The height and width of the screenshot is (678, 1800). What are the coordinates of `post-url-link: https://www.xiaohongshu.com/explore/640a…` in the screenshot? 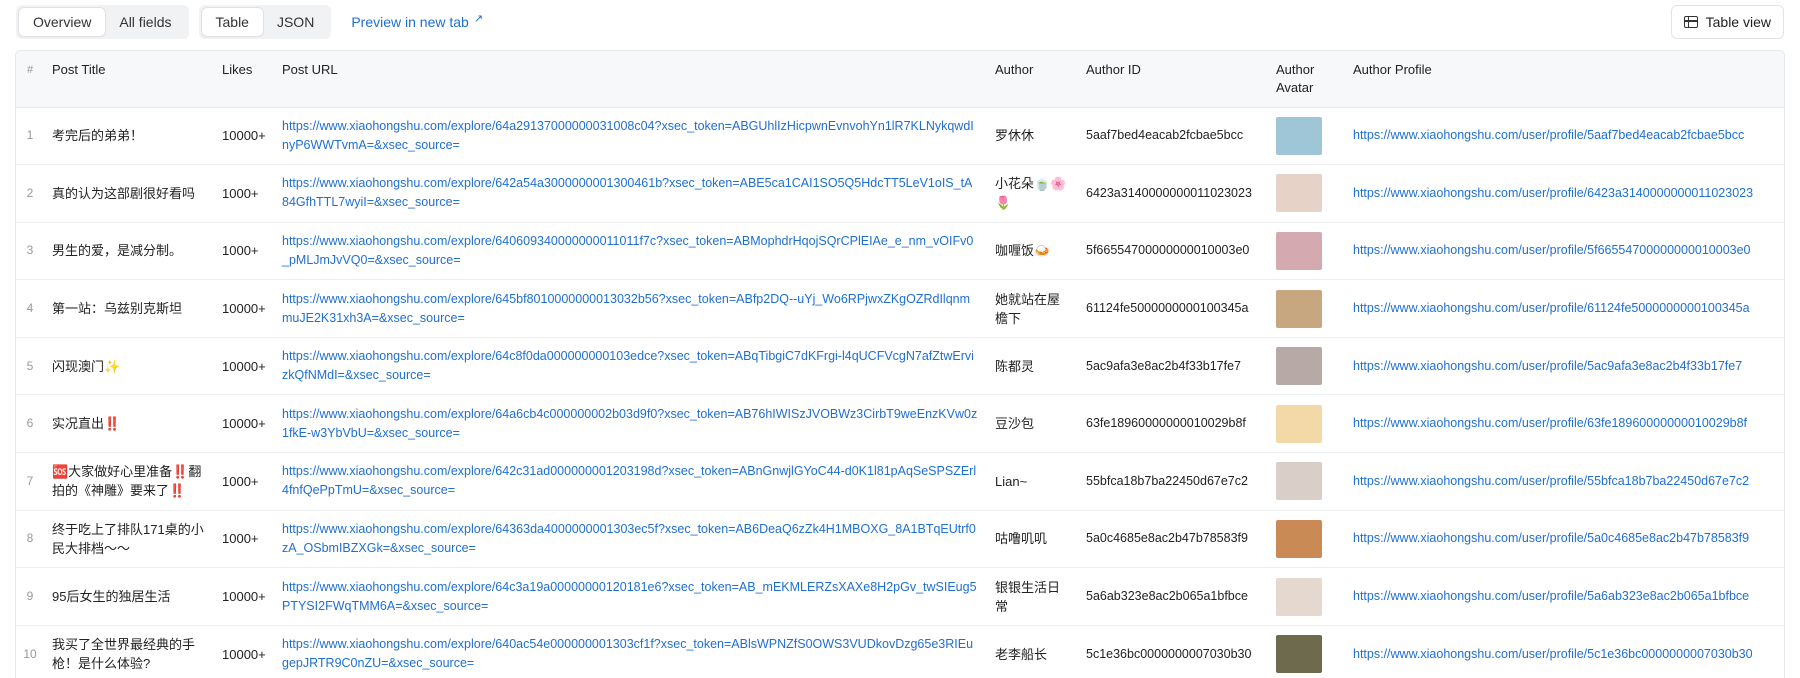 It's located at (630, 651).